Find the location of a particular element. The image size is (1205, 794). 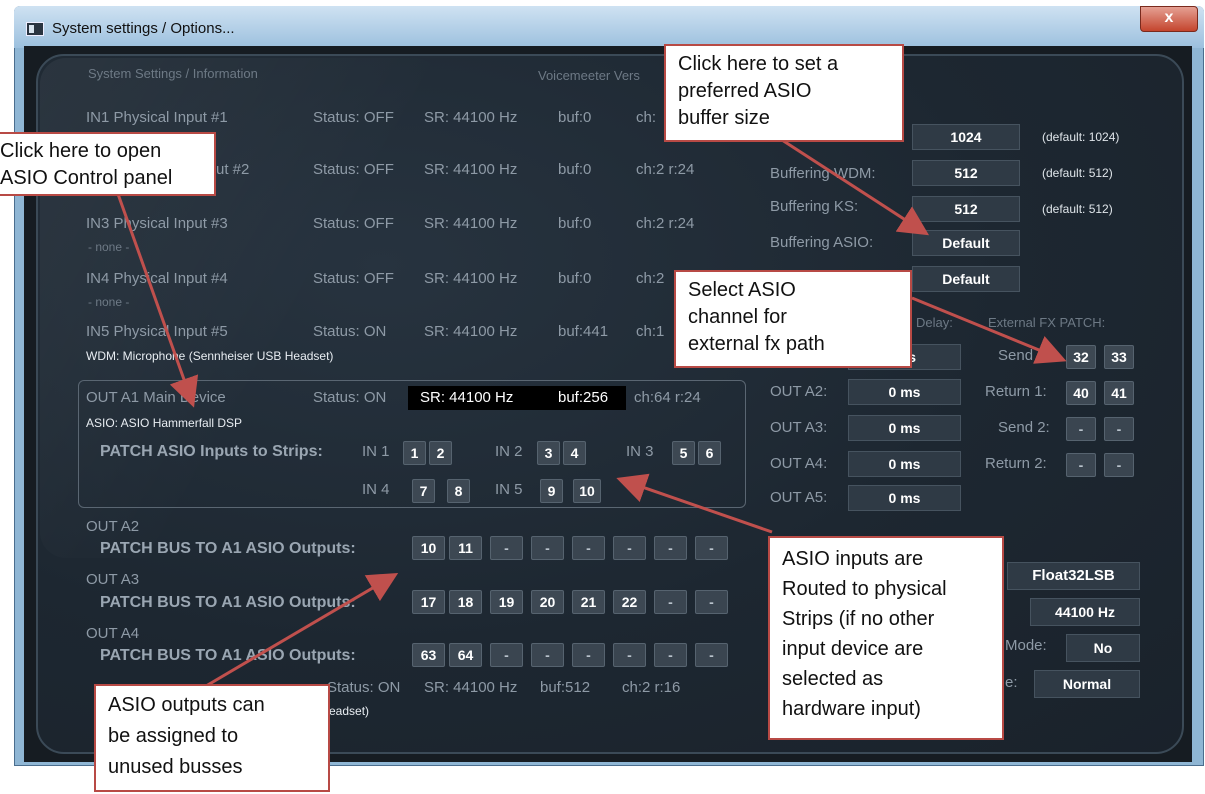

callout-select-channel-line1: Select ASIO is located at coordinates (742, 290).